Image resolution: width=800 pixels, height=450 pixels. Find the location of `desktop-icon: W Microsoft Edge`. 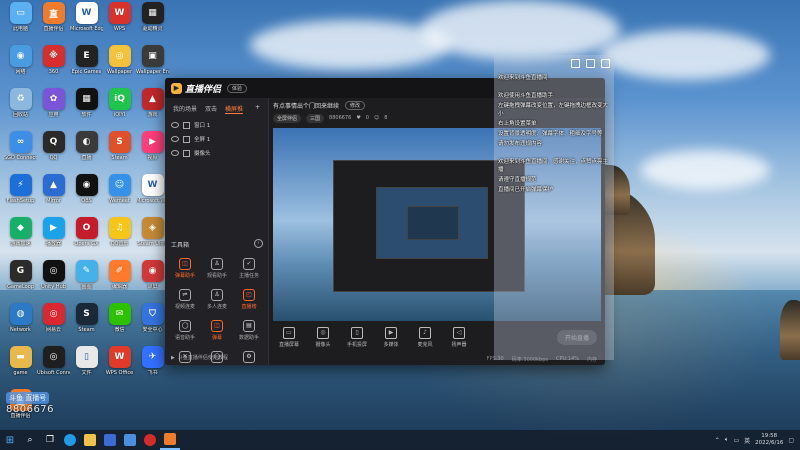

desktop-icon: W Microsoft Edge is located at coordinates (86, 17).